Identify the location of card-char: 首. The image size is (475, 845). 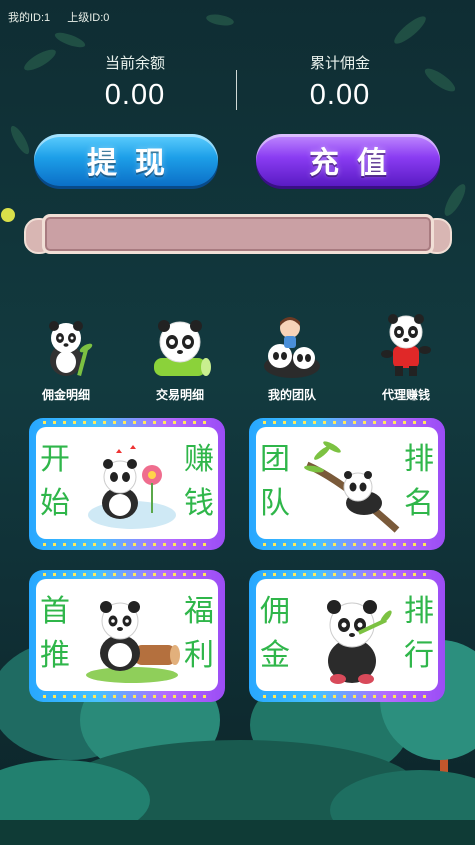
(55, 611).